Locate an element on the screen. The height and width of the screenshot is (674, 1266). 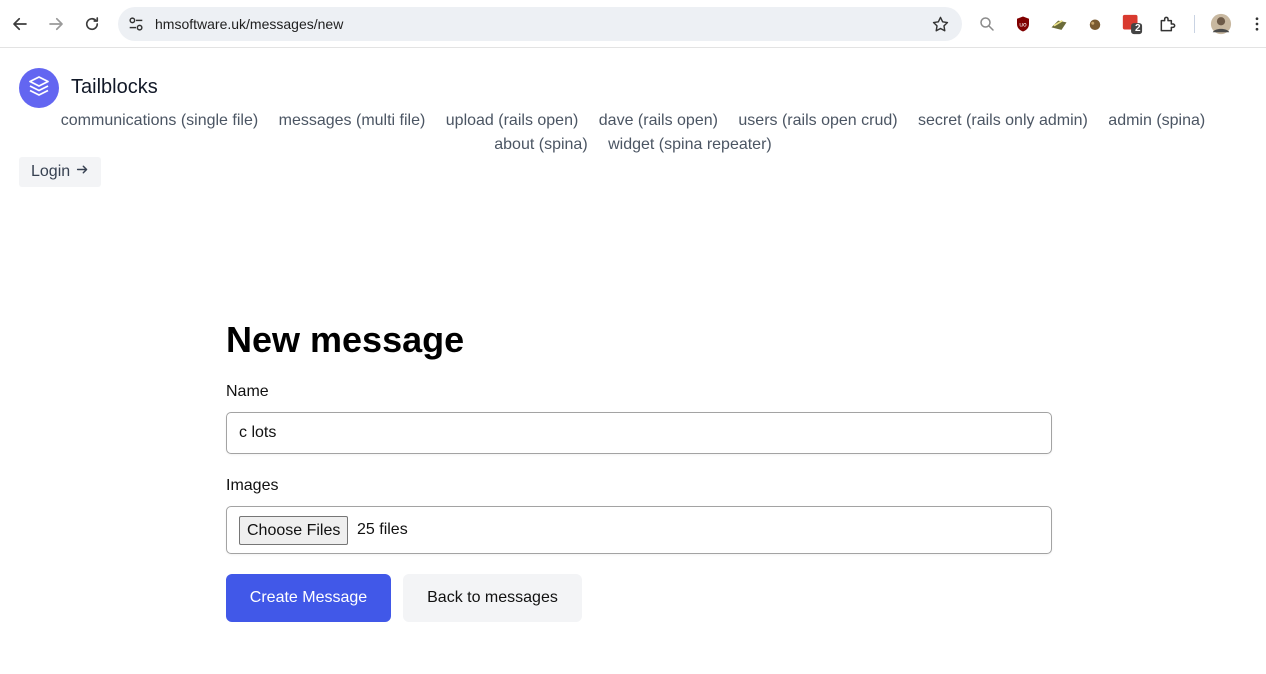
address-bar: hmsoftware.uk/messages/new is located at coordinates (540, 24).